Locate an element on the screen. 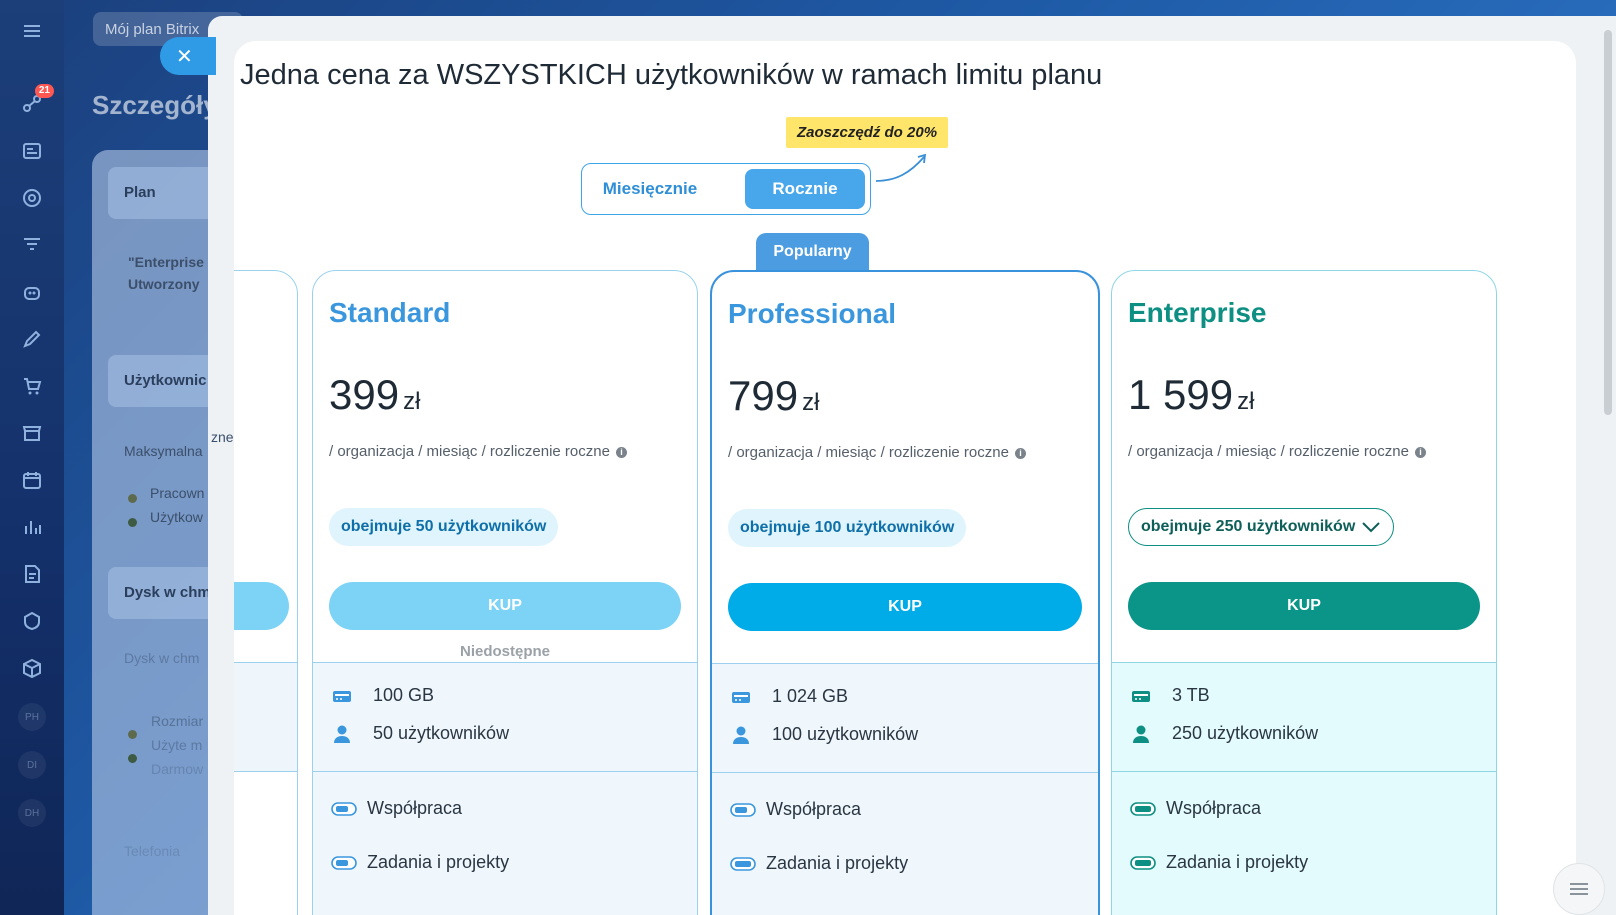 The height and width of the screenshot is (915, 1616). robot-icon is located at coordinates (32, 292).